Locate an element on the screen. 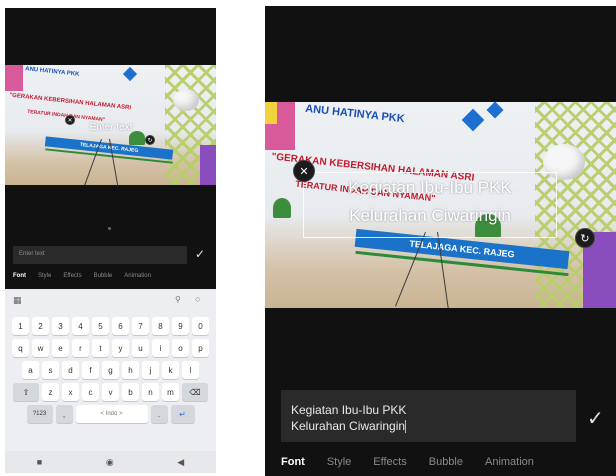  keyboard-row-4: ?123 , < Indo > . ↵ is located at coordinates (110, 414).